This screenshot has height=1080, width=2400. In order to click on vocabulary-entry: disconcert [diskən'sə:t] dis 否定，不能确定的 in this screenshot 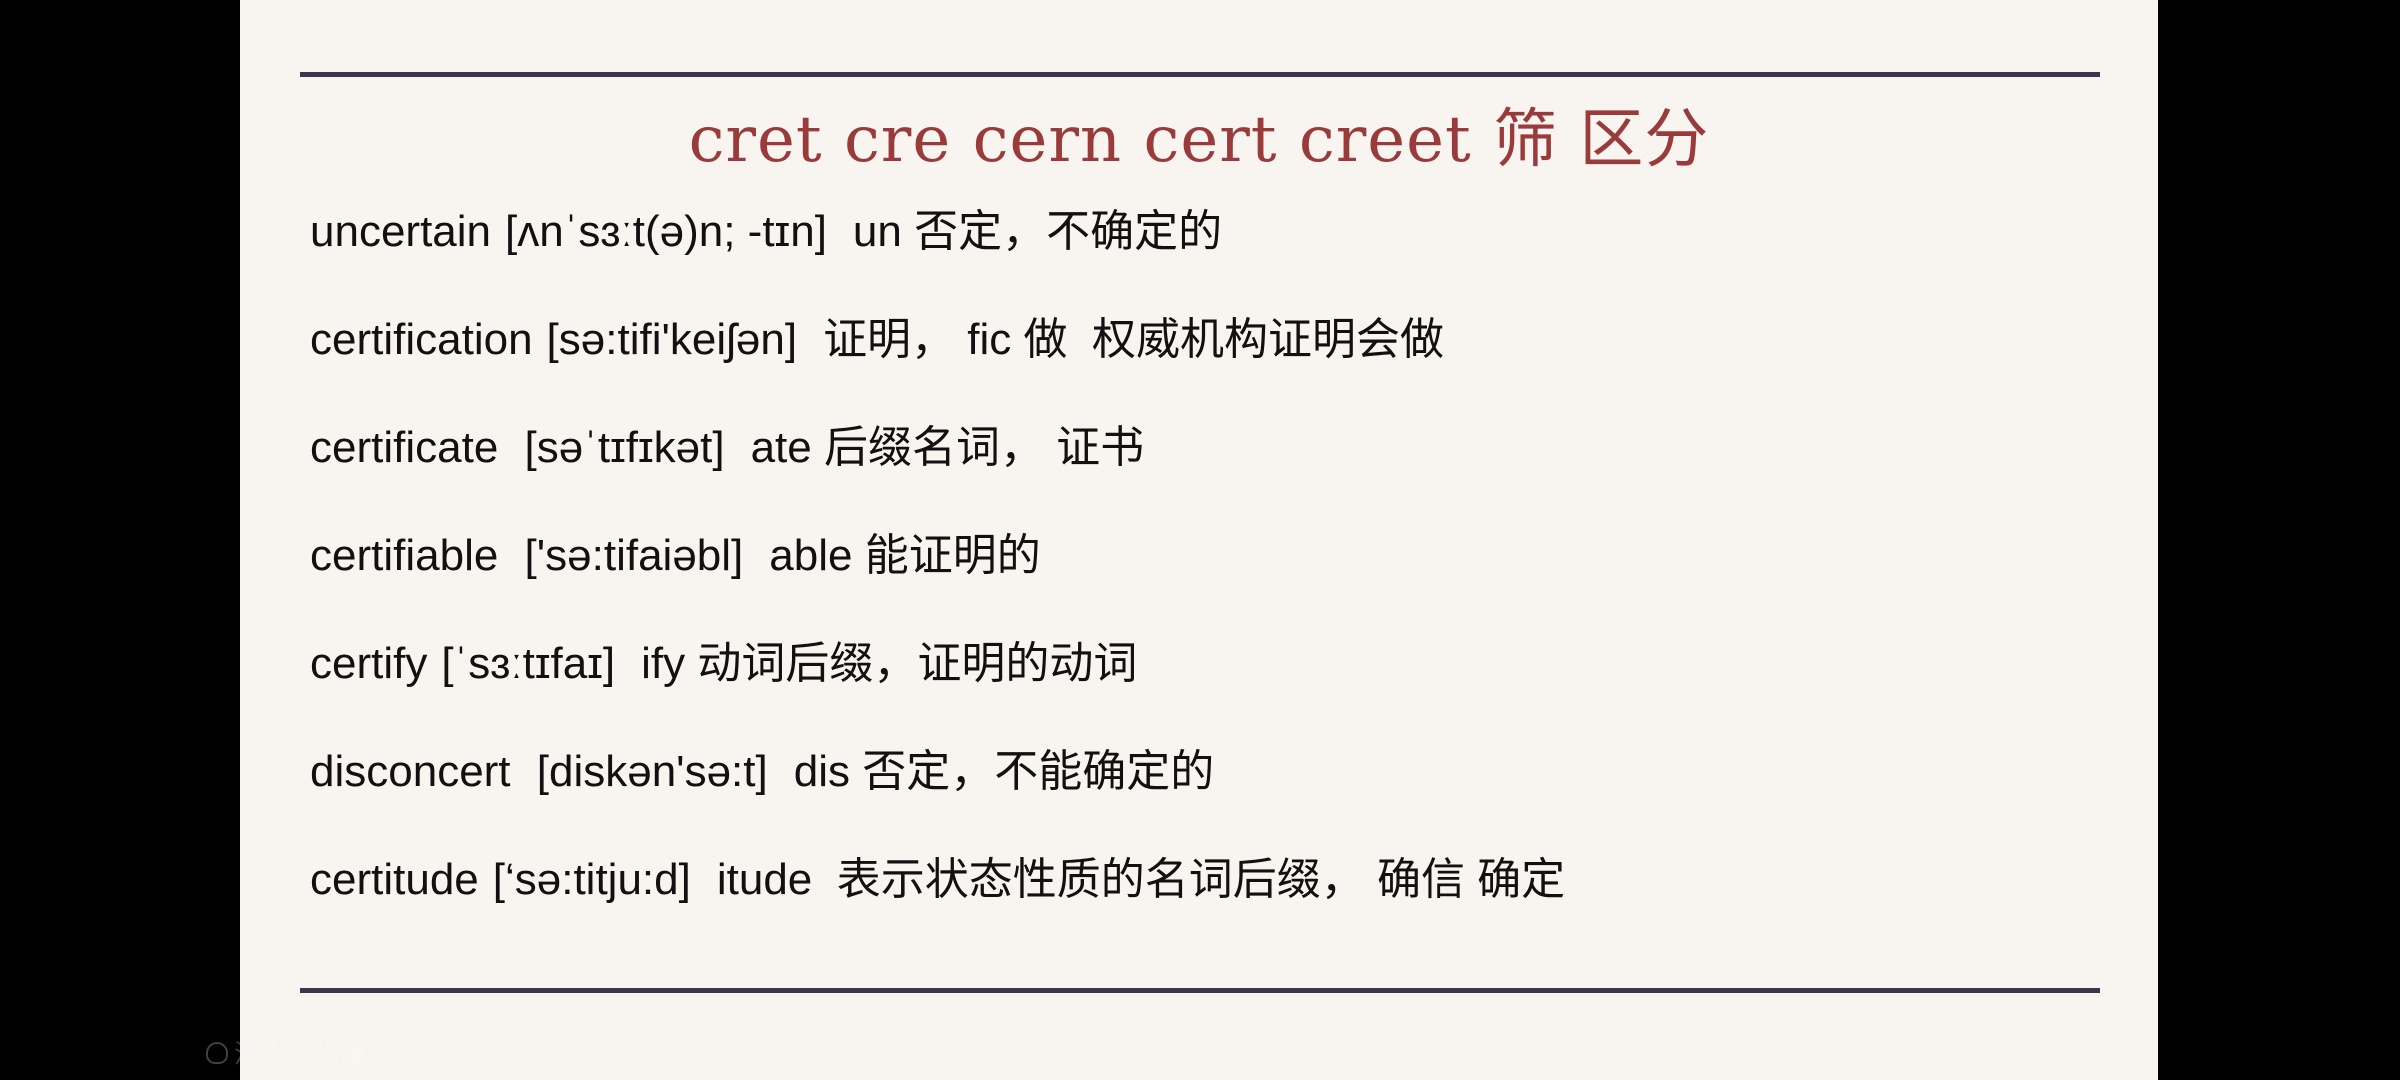, I will do `click(1210, 786)`.